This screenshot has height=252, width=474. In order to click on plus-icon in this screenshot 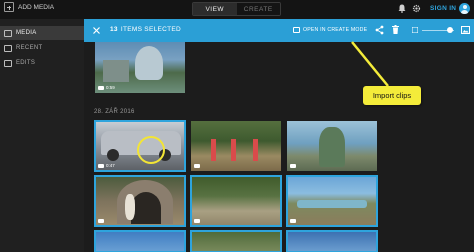, I will do `click(9, 7)`.